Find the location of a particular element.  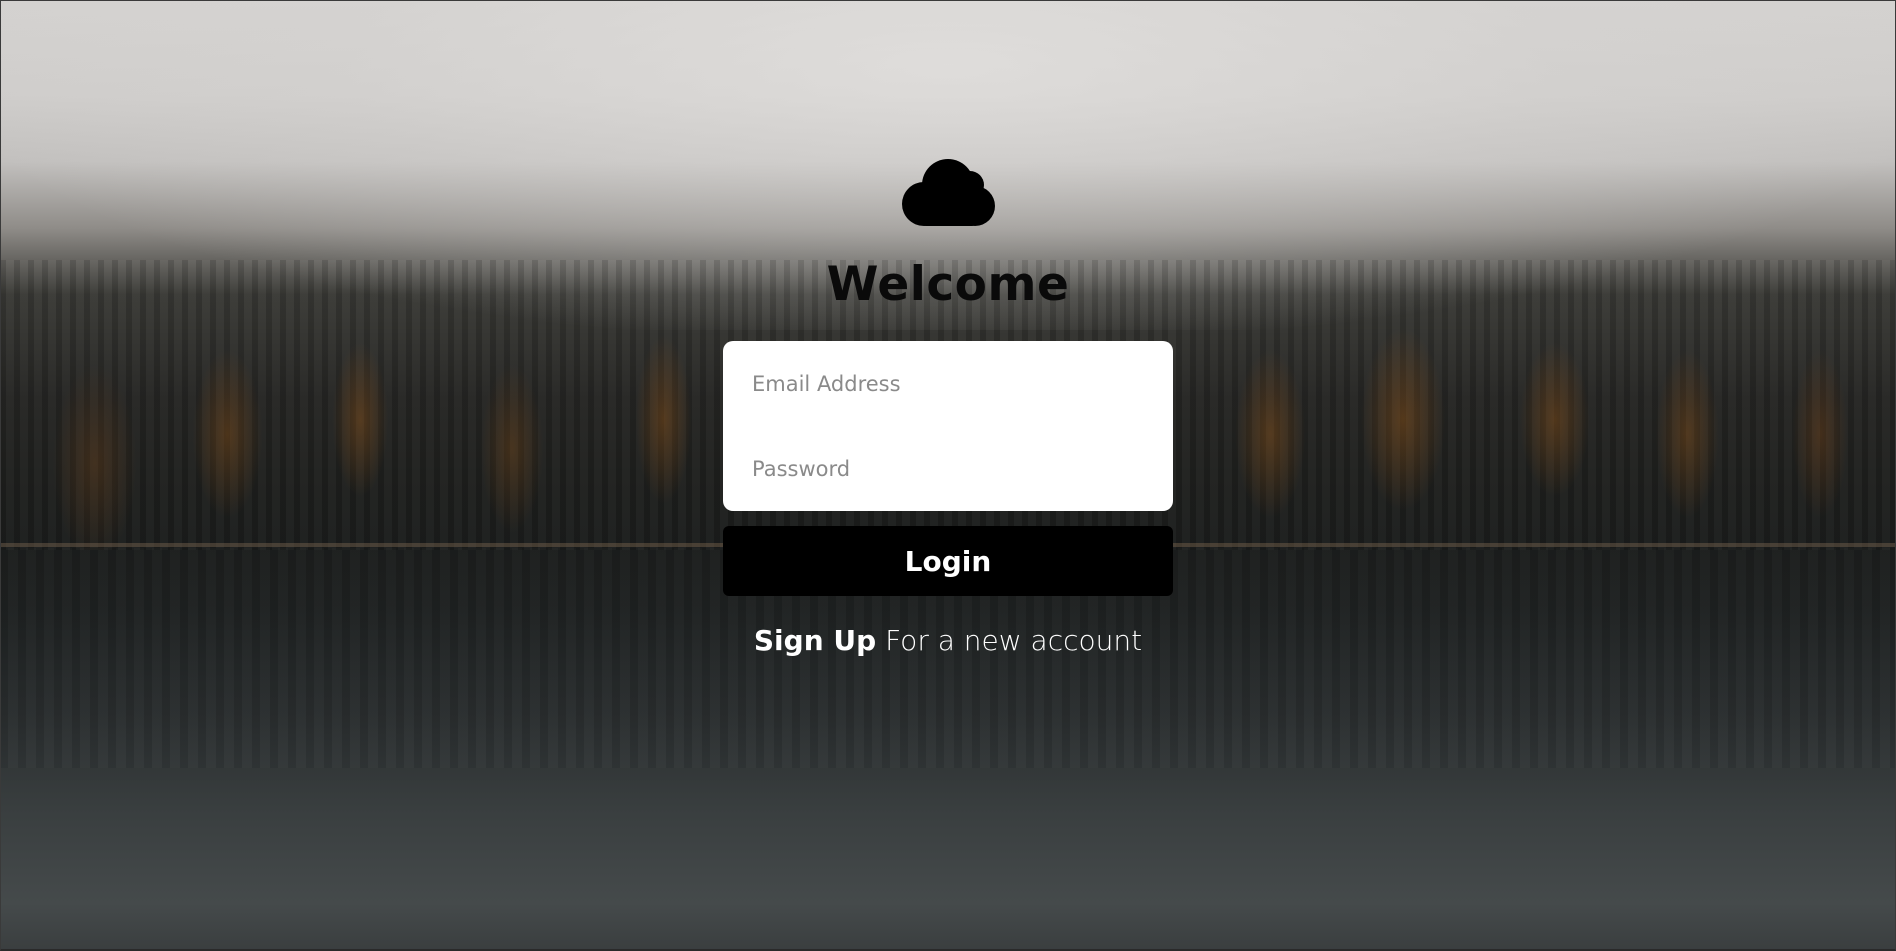

login-panel: Welcome Login Sign Up For a new account is located at coordinates (948, 407).